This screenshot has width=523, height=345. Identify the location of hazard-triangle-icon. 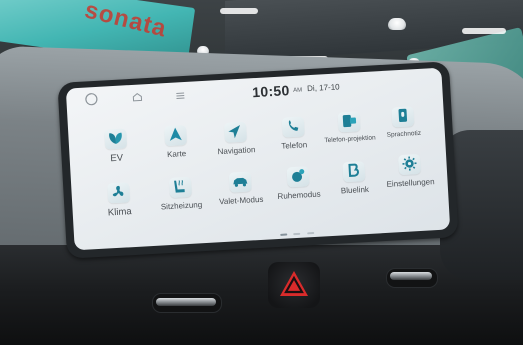
(294, 283).